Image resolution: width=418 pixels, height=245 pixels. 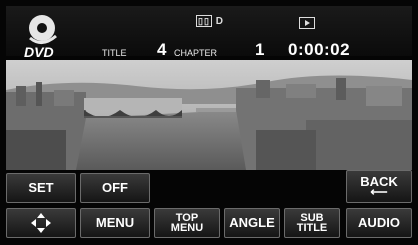 What do you see at coordinates (115, 188) in the screenshot?
I see `off-button: OFF` at bounding box center [115, 188].